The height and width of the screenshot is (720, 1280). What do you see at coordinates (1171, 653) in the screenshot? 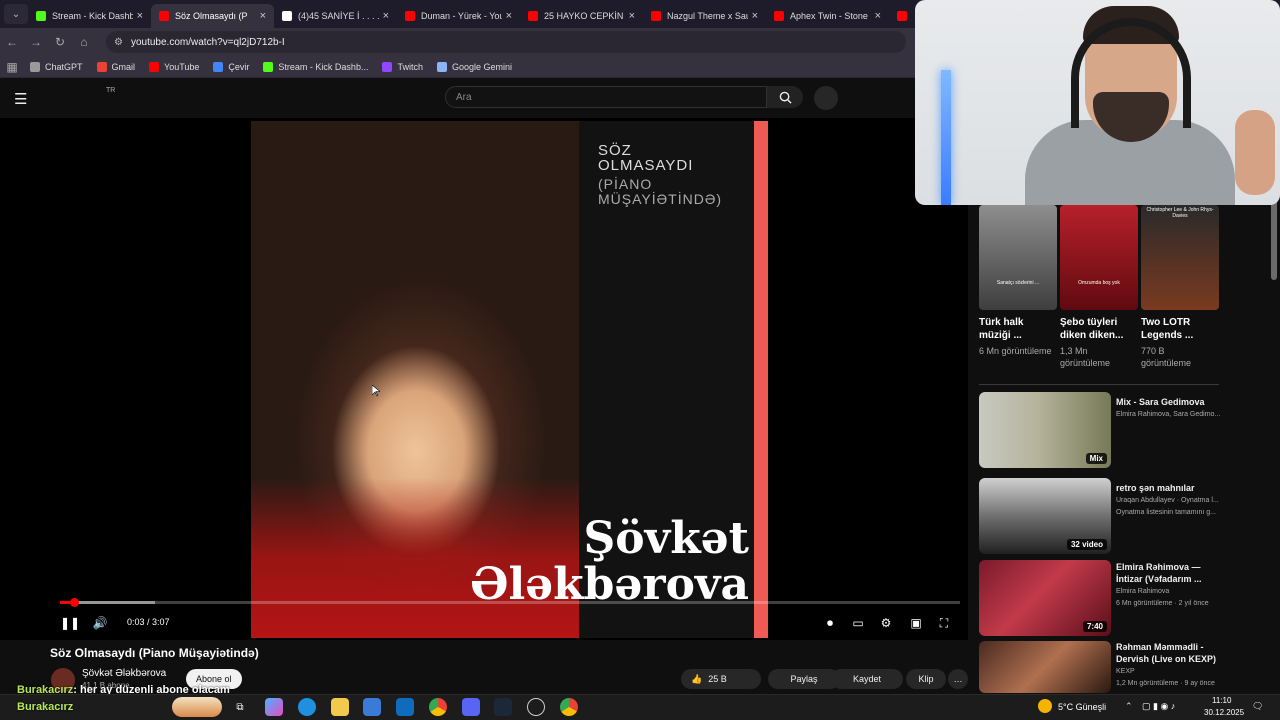
I see `rec-title-4: Rəhman Məmmədli - Dervish (Live on KEXP)` at bounding box center [1171, 653].